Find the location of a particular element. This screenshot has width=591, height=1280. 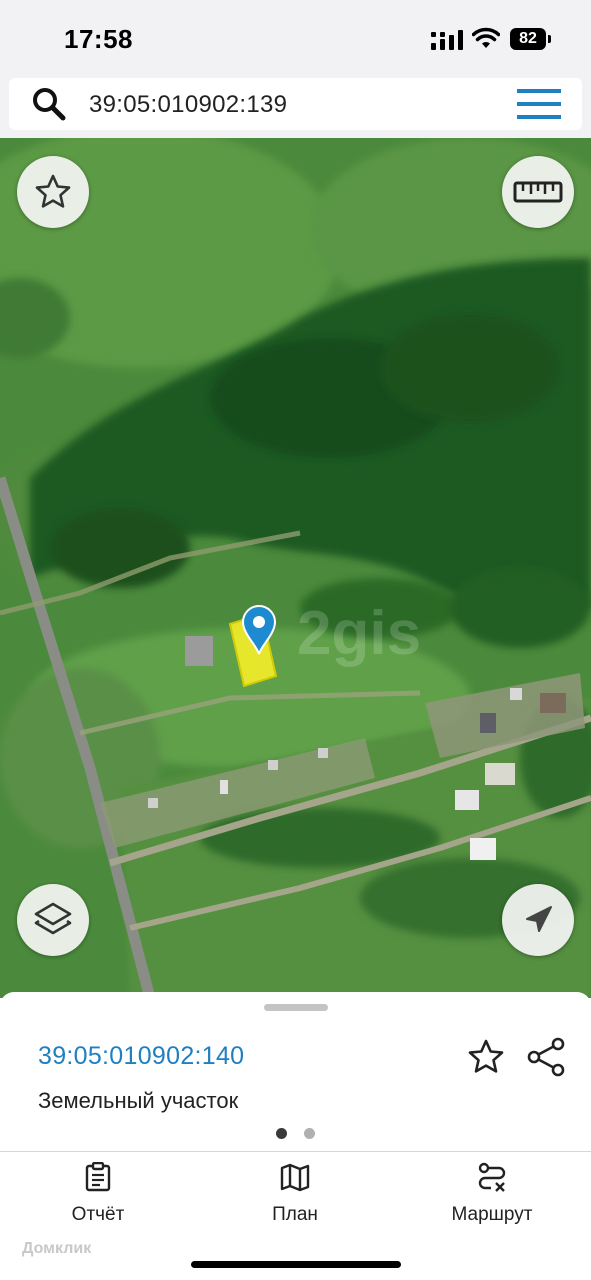

status-time: 17:58 is located at coordinates (98, 39).